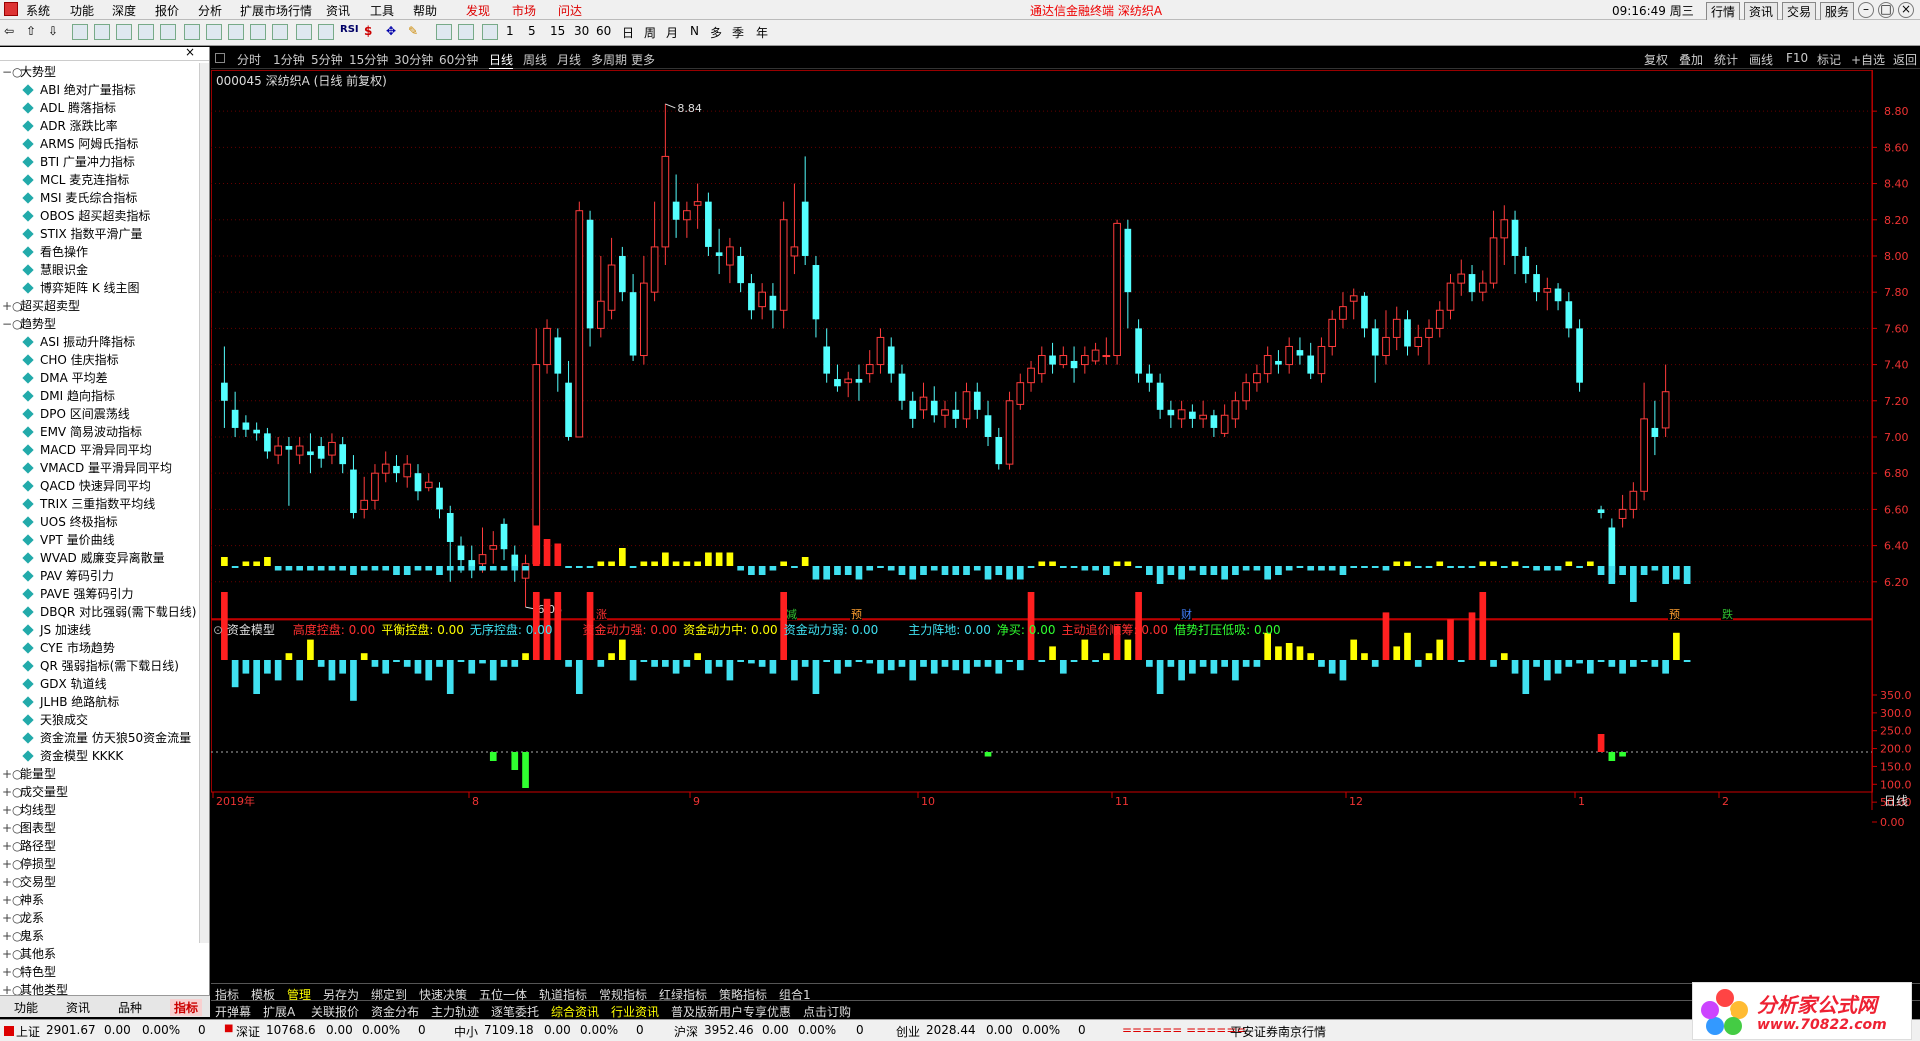 Image resolution: width=1920 pixels, height=1041 pixels. What do you see at coordinates (100, 720) in the screenshot?
I see `tree-item: 天狼成交` at bounding box center [100, 720].